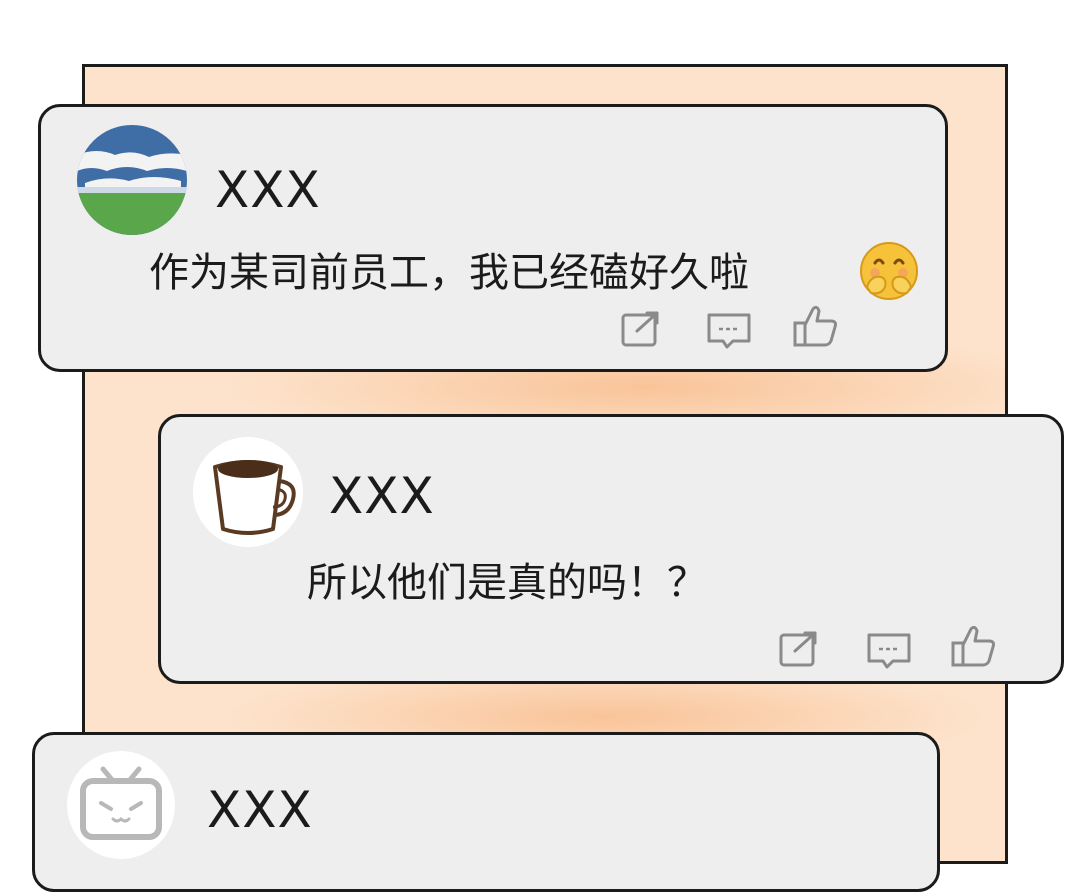 The height and width of the screenshot is (892, 1080). I want to click on avatar-coffee-mug-icon, so click(248, 492).